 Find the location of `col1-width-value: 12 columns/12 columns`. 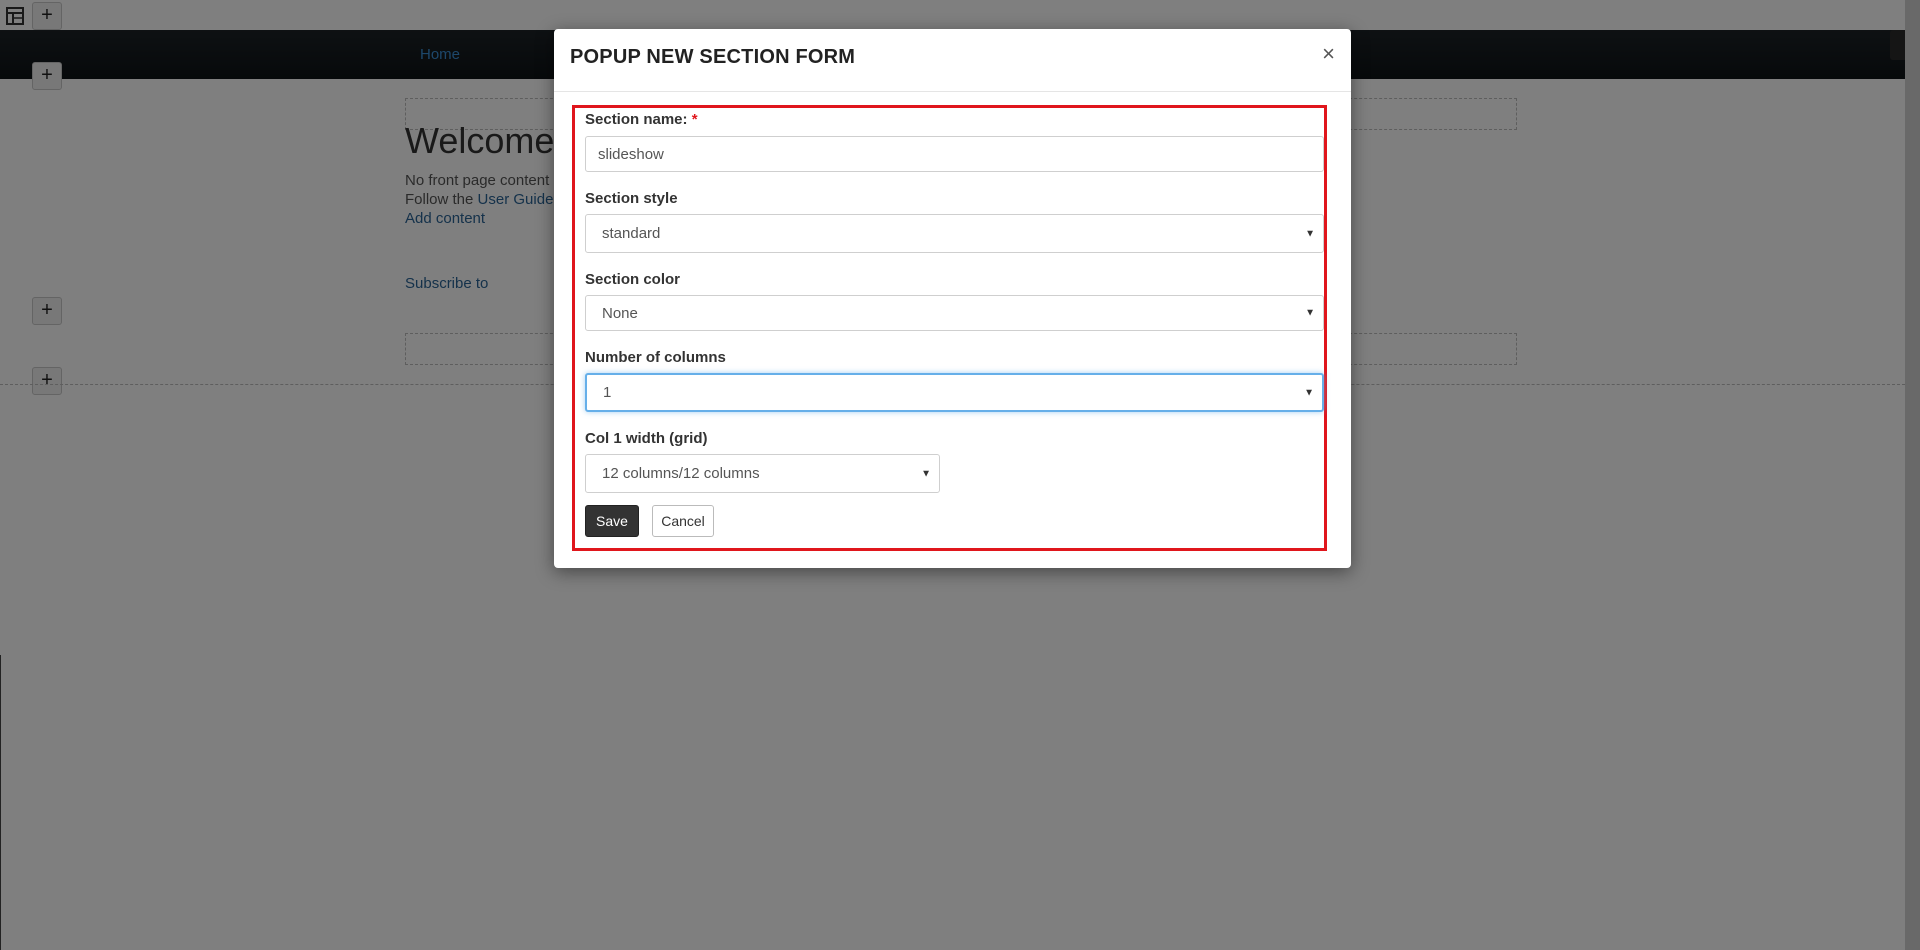

col1-width-value: 12 columns/12 columns is located at coordinates (681, 473).